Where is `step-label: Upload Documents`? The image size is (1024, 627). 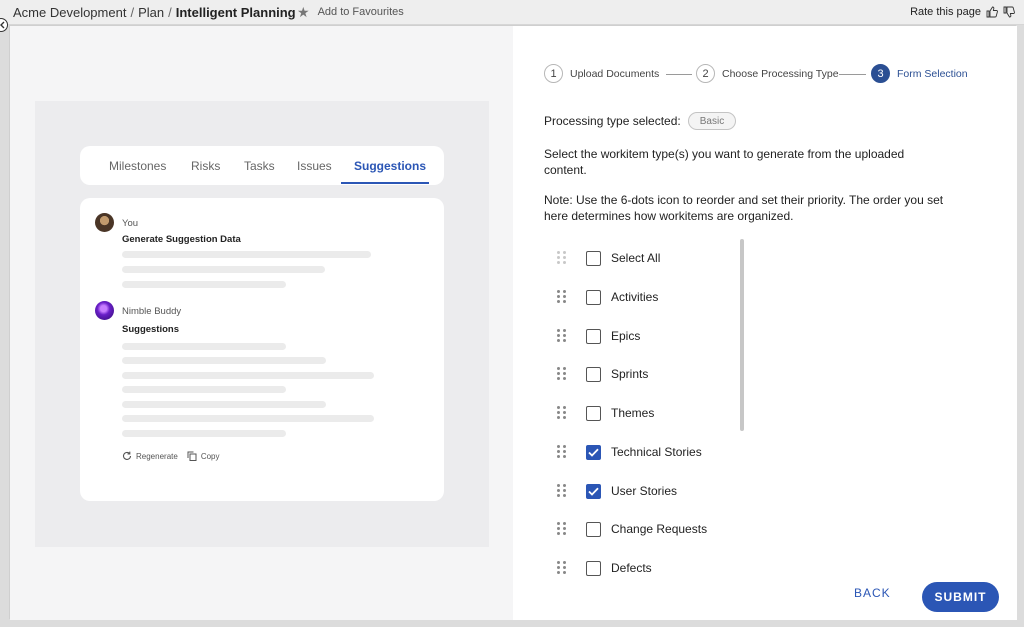 step-label: Upload Documents is located at coordinates (615, 73).